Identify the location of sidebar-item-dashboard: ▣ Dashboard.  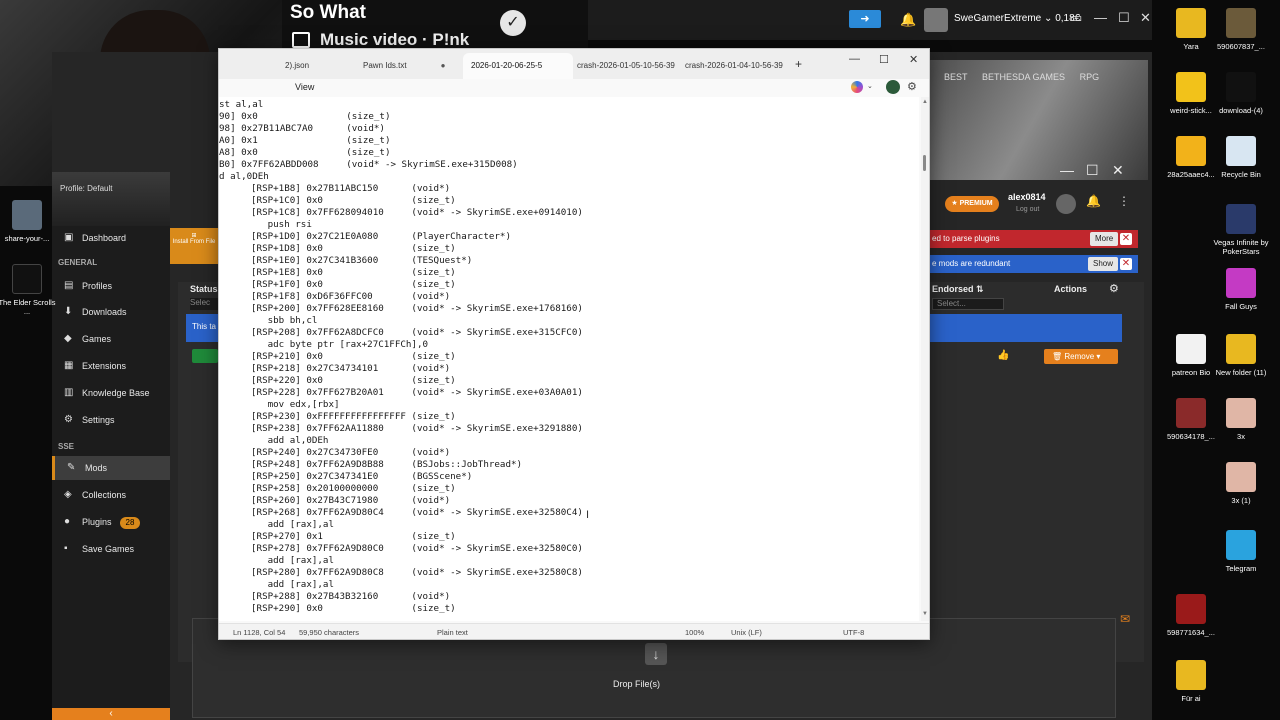
(111, 238).